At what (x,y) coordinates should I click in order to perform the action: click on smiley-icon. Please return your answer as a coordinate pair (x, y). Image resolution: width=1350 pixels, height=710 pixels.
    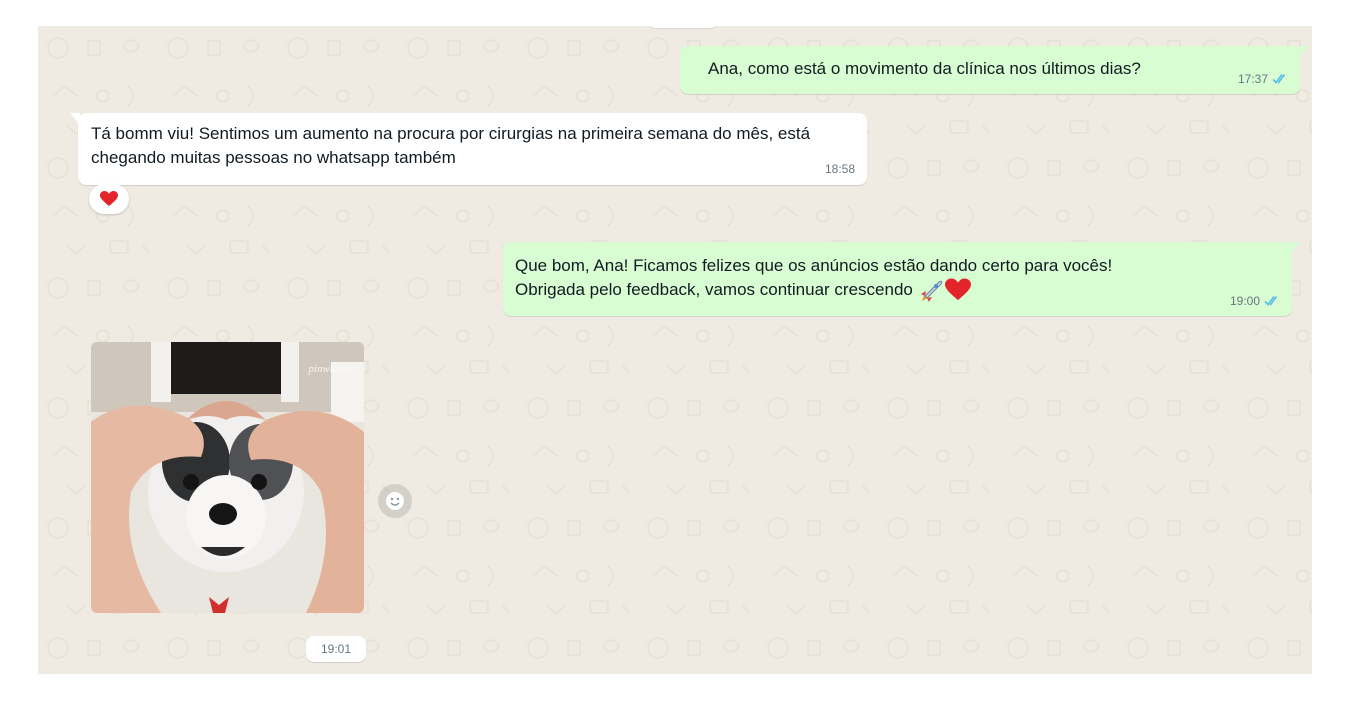
    Looking at the image, I should click on (395, 501).